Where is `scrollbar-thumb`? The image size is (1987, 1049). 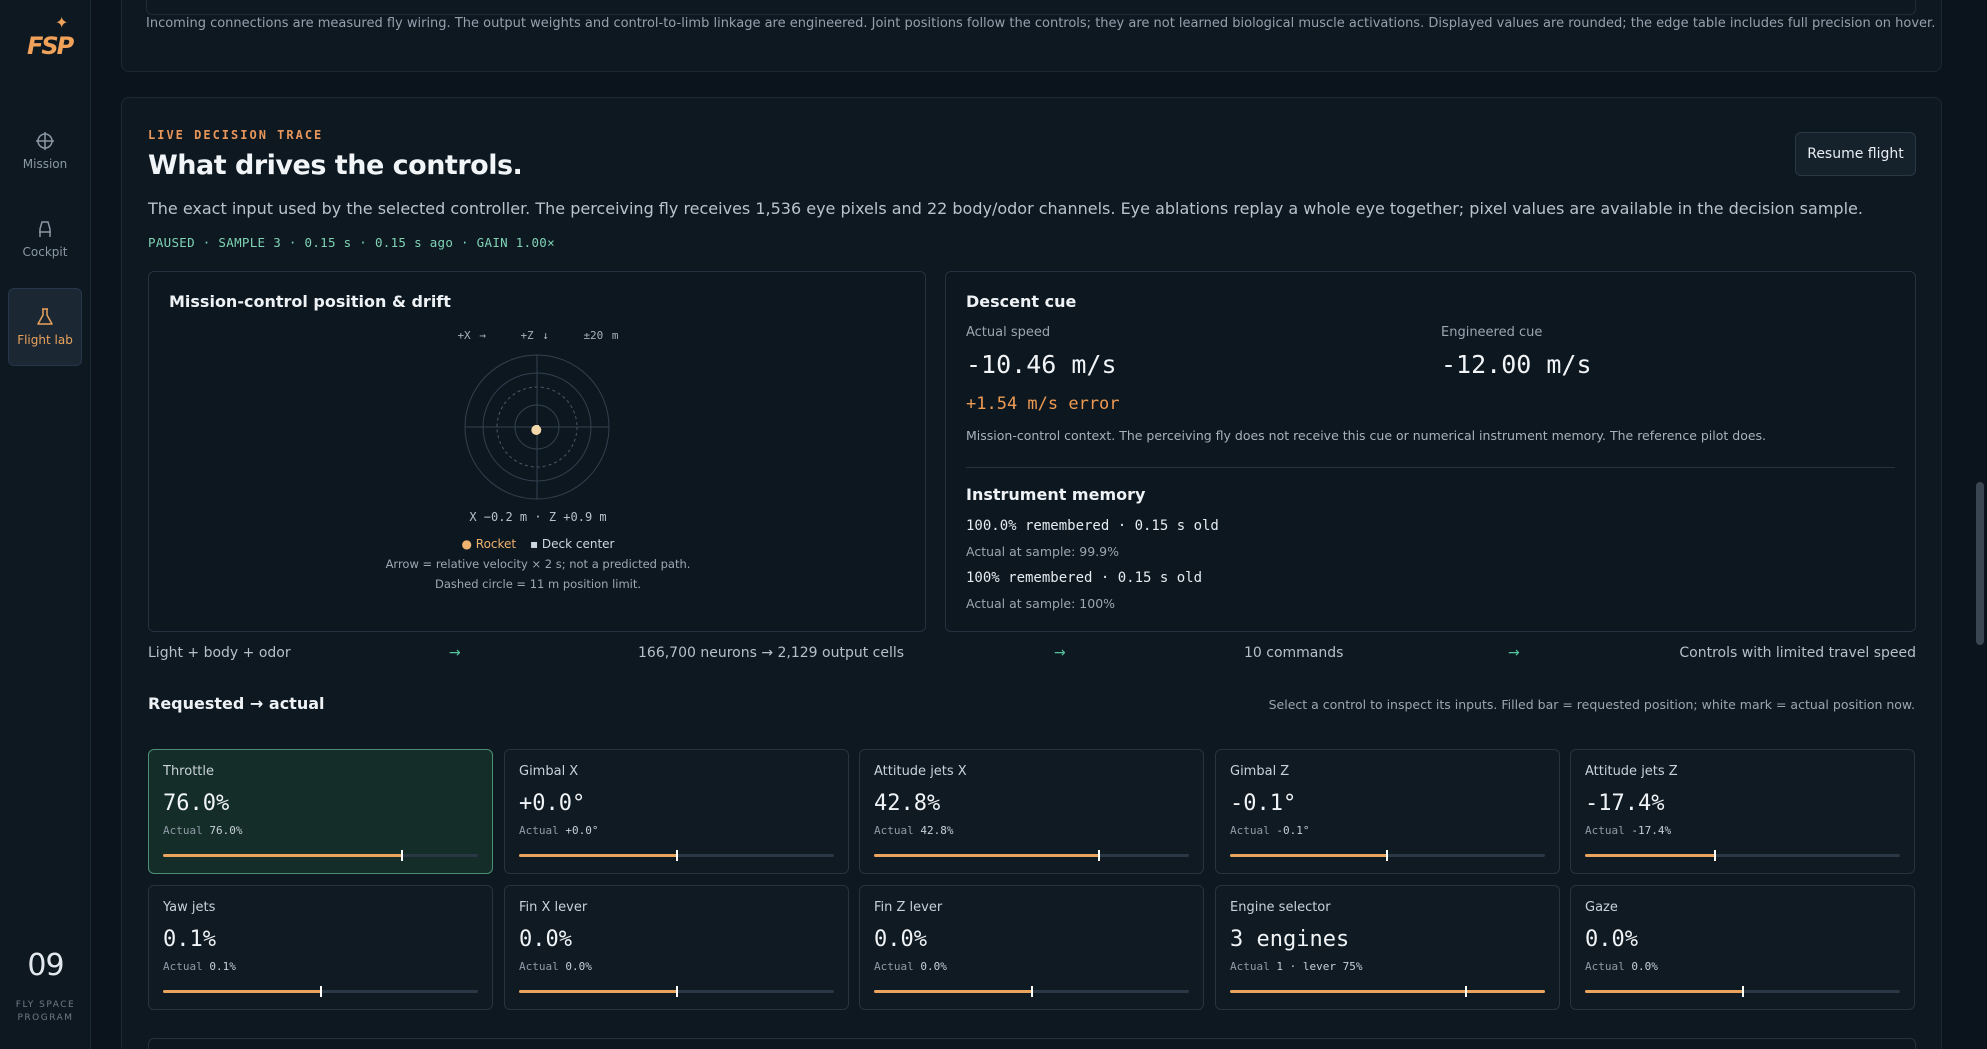
scrollbar-thumb is located at coordinates (1980, 563).